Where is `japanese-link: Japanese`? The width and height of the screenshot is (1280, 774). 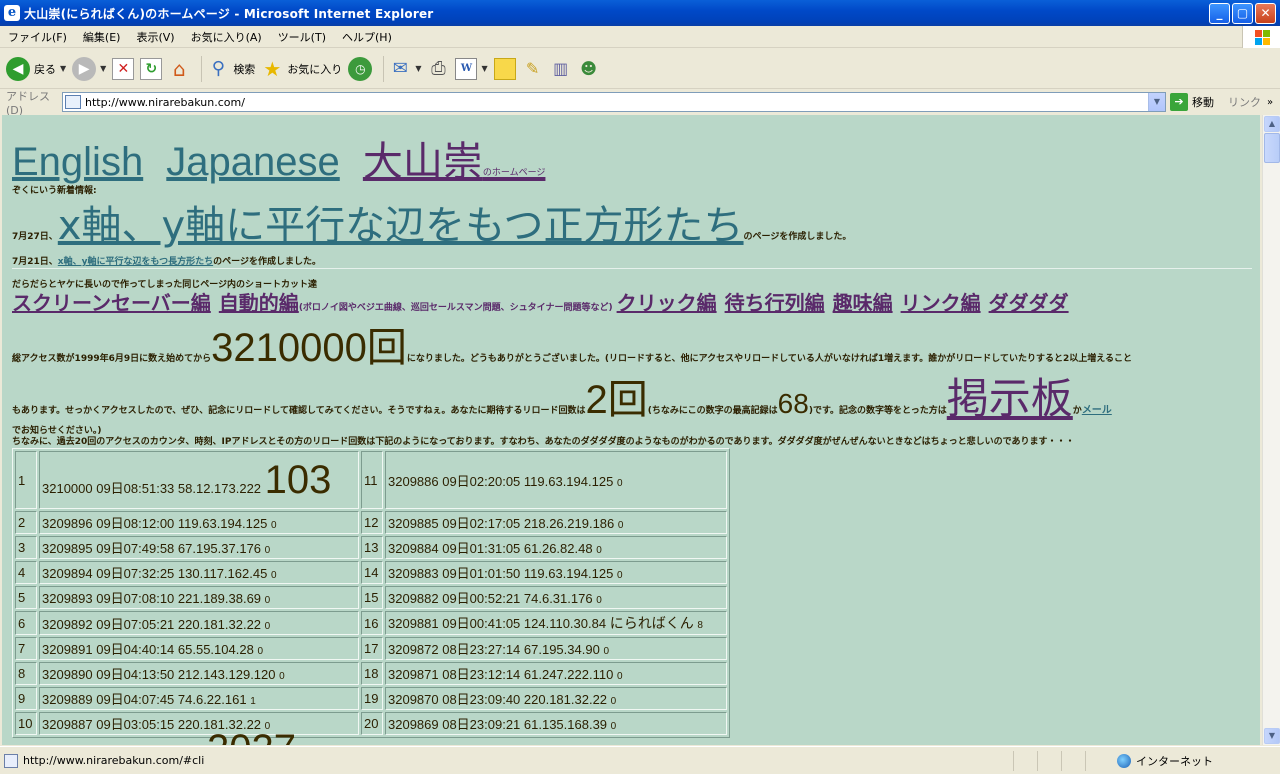
japanese-link: Japanese is located at coordinates (252, 162).